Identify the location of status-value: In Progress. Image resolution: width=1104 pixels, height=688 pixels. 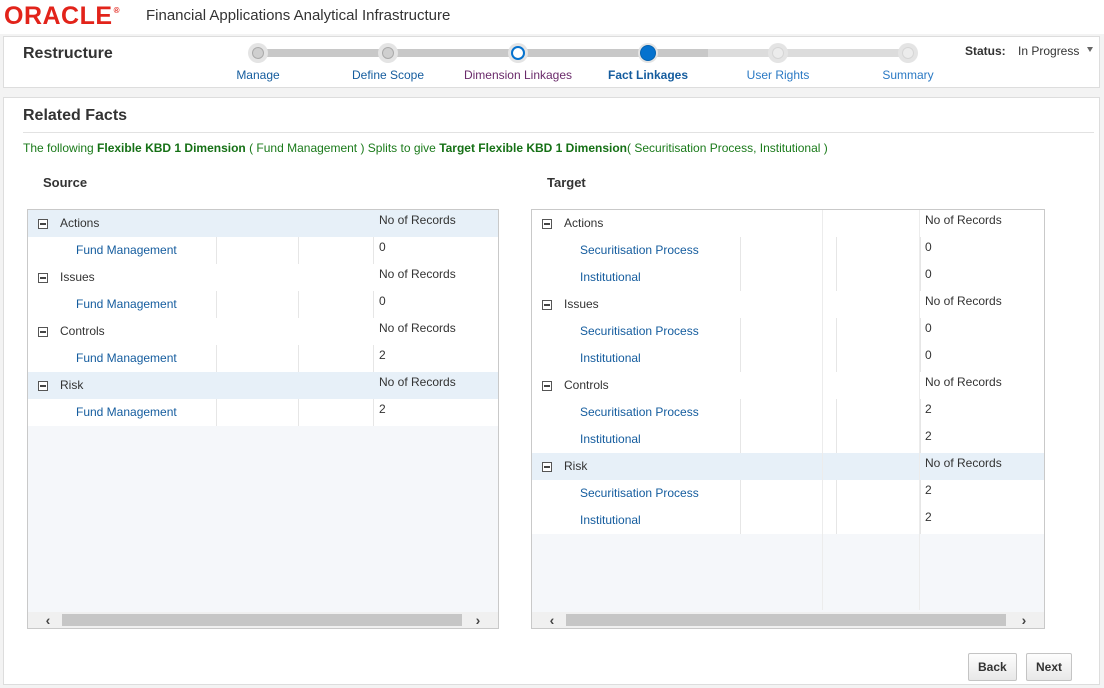
(1048, 51).